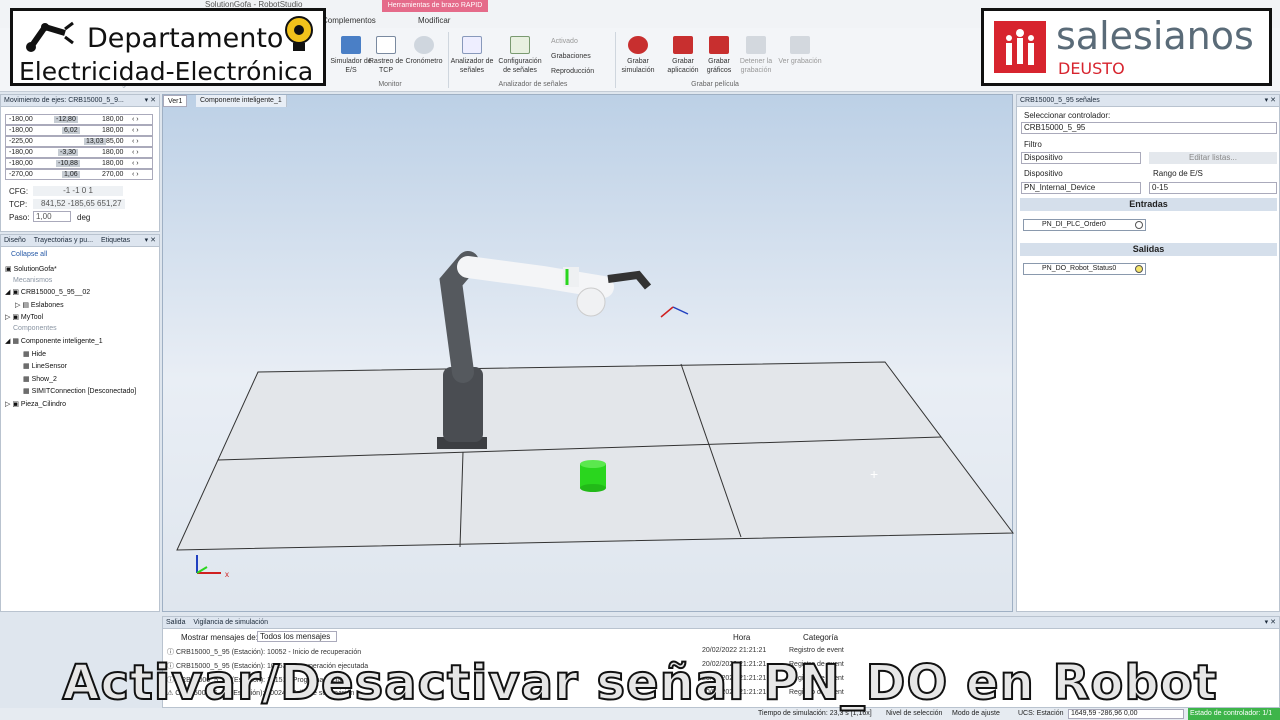  I want to click on axis-x-label: x, so click(227, 574).